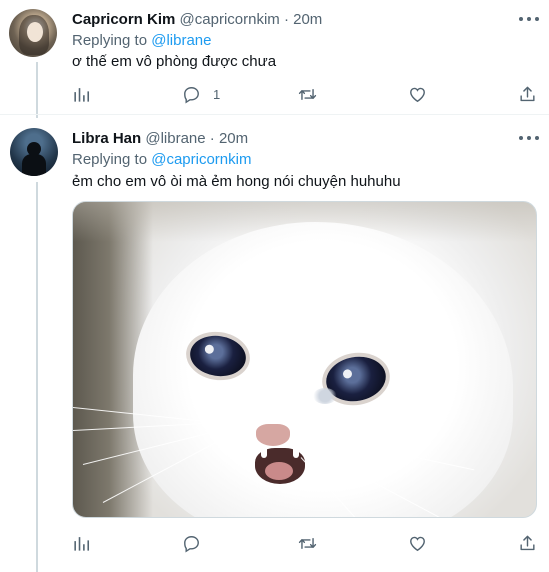  I want to click on tweet-header: Libra Han @librane · 20m, so click(160, 138).